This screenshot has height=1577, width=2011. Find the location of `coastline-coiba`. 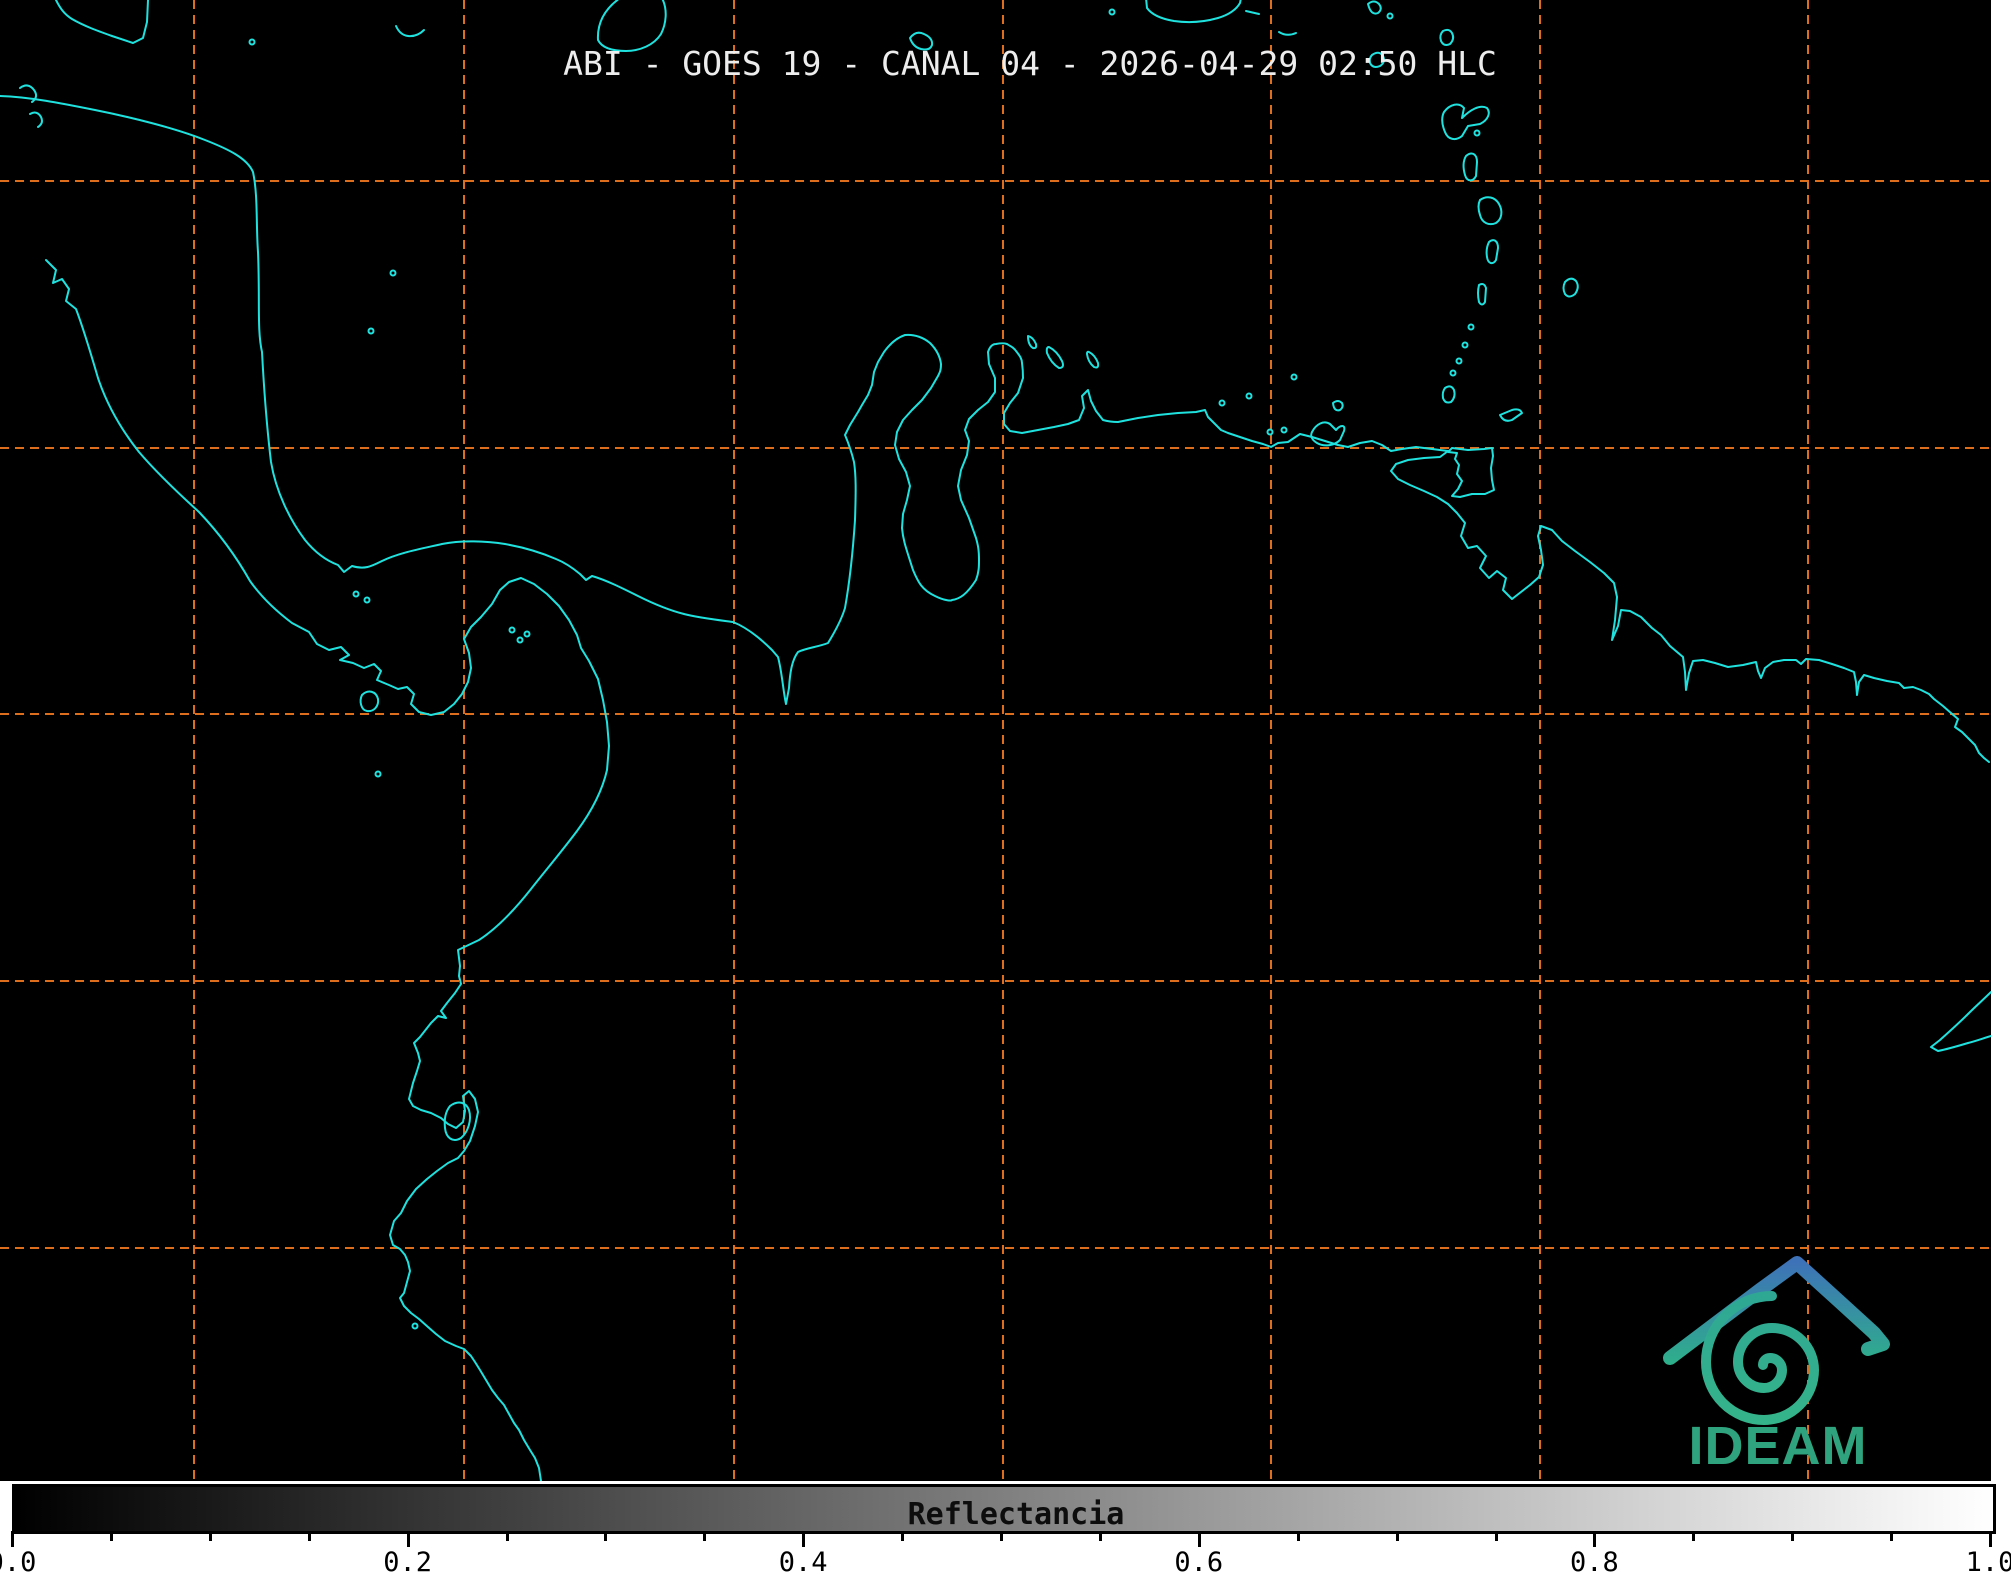

coastline-coiba is located at coordinates (369, 701).